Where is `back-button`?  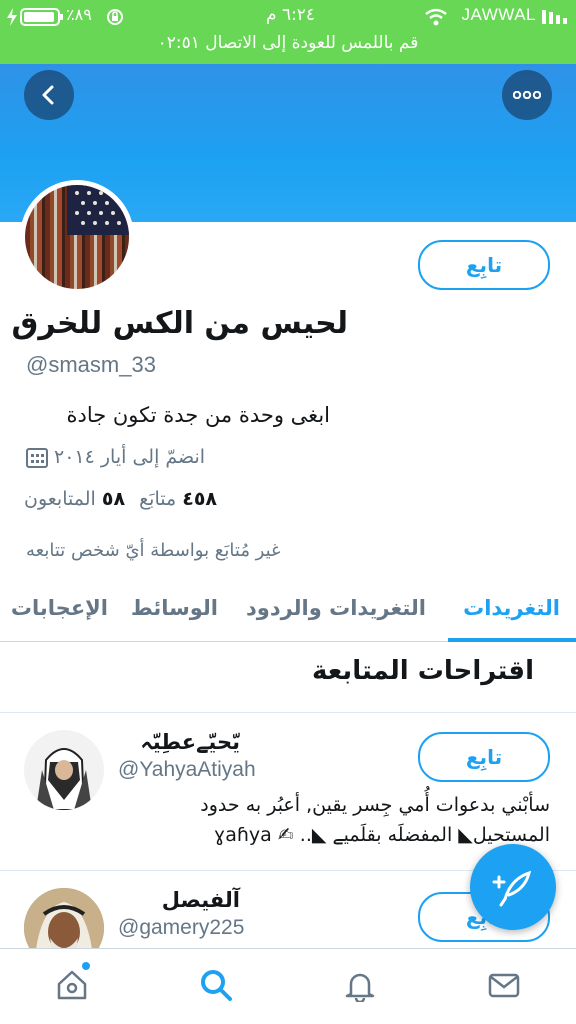 back-button is located at coordinates (49, 95).